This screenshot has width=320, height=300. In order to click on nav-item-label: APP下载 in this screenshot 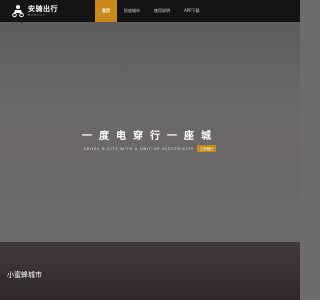, I will do `click(192, 10)`.